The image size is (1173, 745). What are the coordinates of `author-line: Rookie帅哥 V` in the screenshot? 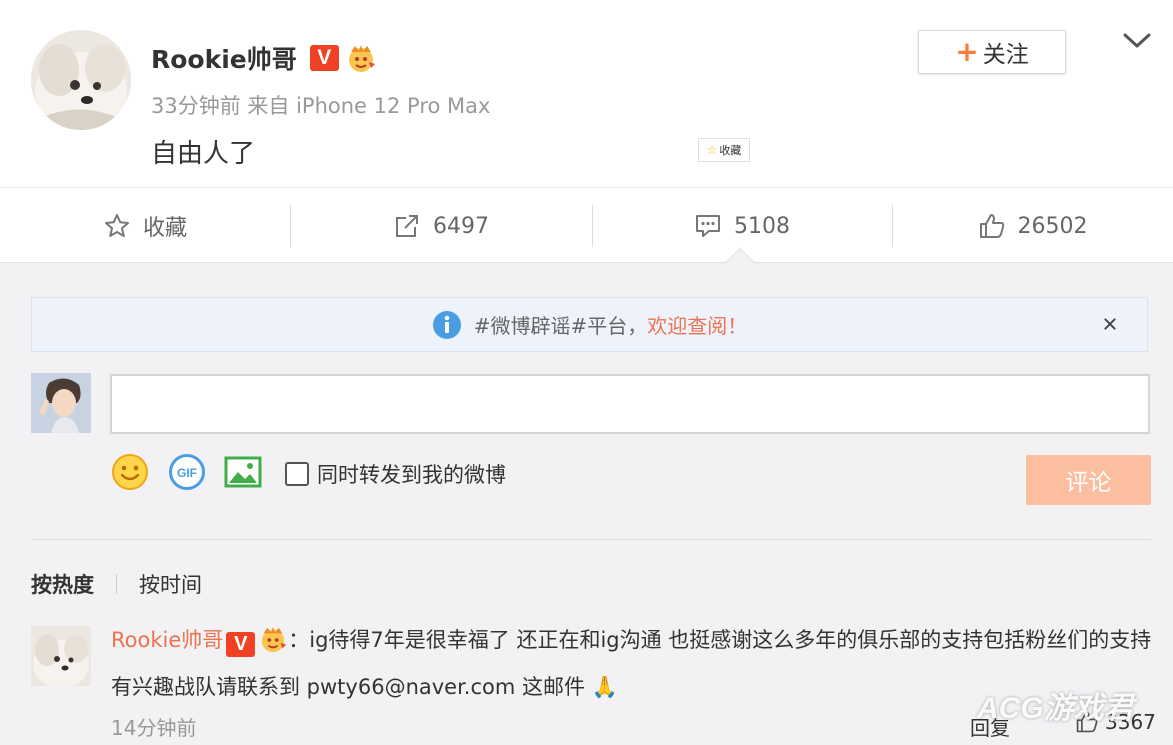 It's located at (264, 58).